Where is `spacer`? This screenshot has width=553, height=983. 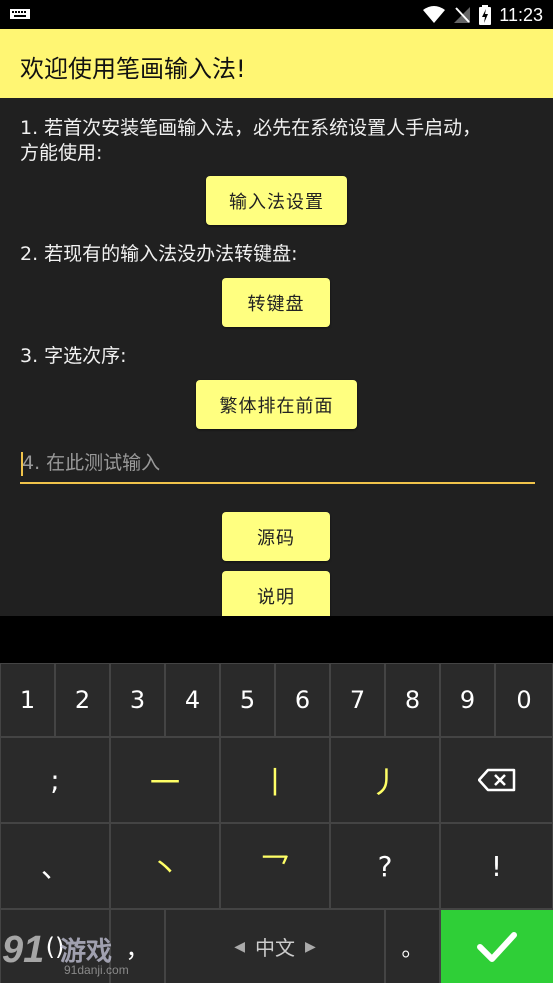
spacer is located at coordinates (276, 639).